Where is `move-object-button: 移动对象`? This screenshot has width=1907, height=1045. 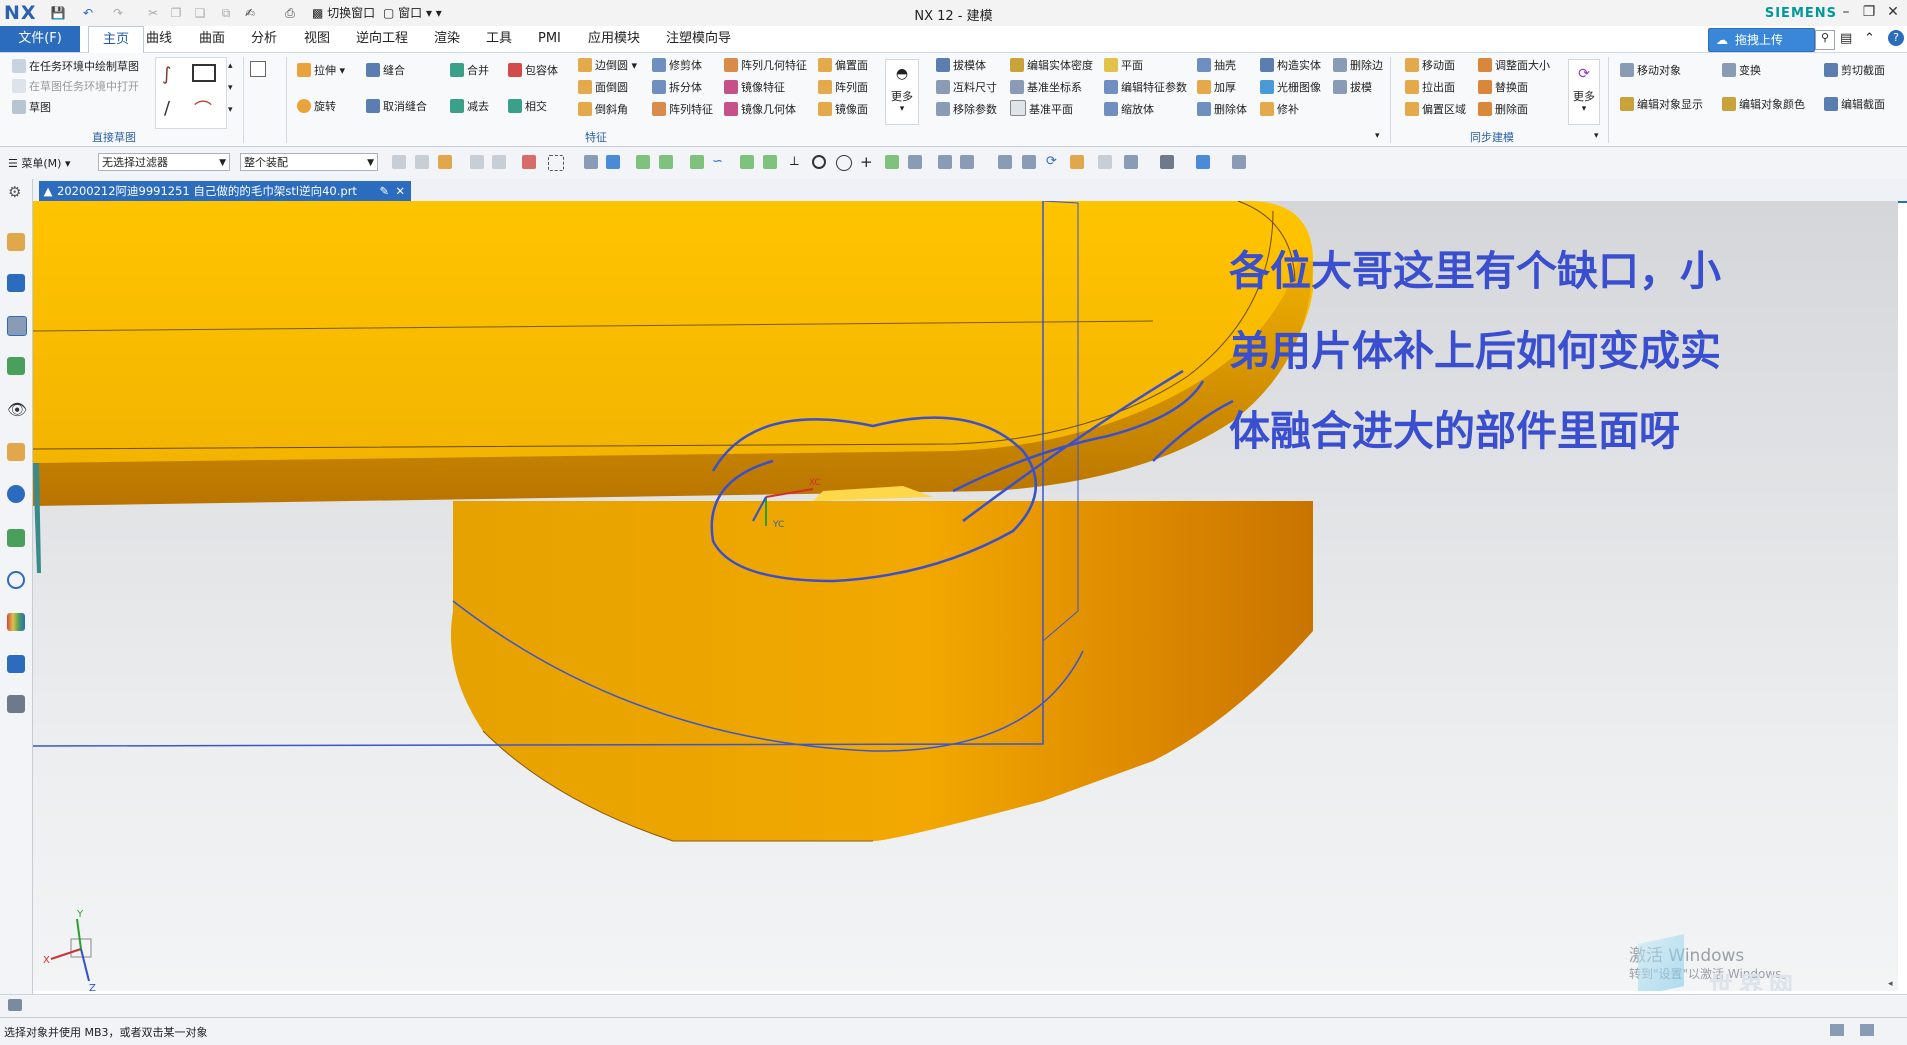 move-object-button: 移动对象 is located at coordinates (1650, 71).